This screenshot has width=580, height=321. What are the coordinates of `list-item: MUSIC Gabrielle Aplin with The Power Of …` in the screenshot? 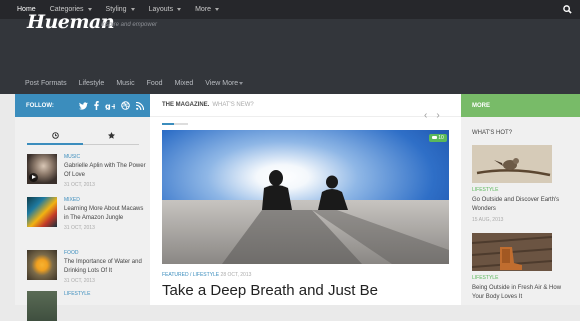 It's located at (87, 171).